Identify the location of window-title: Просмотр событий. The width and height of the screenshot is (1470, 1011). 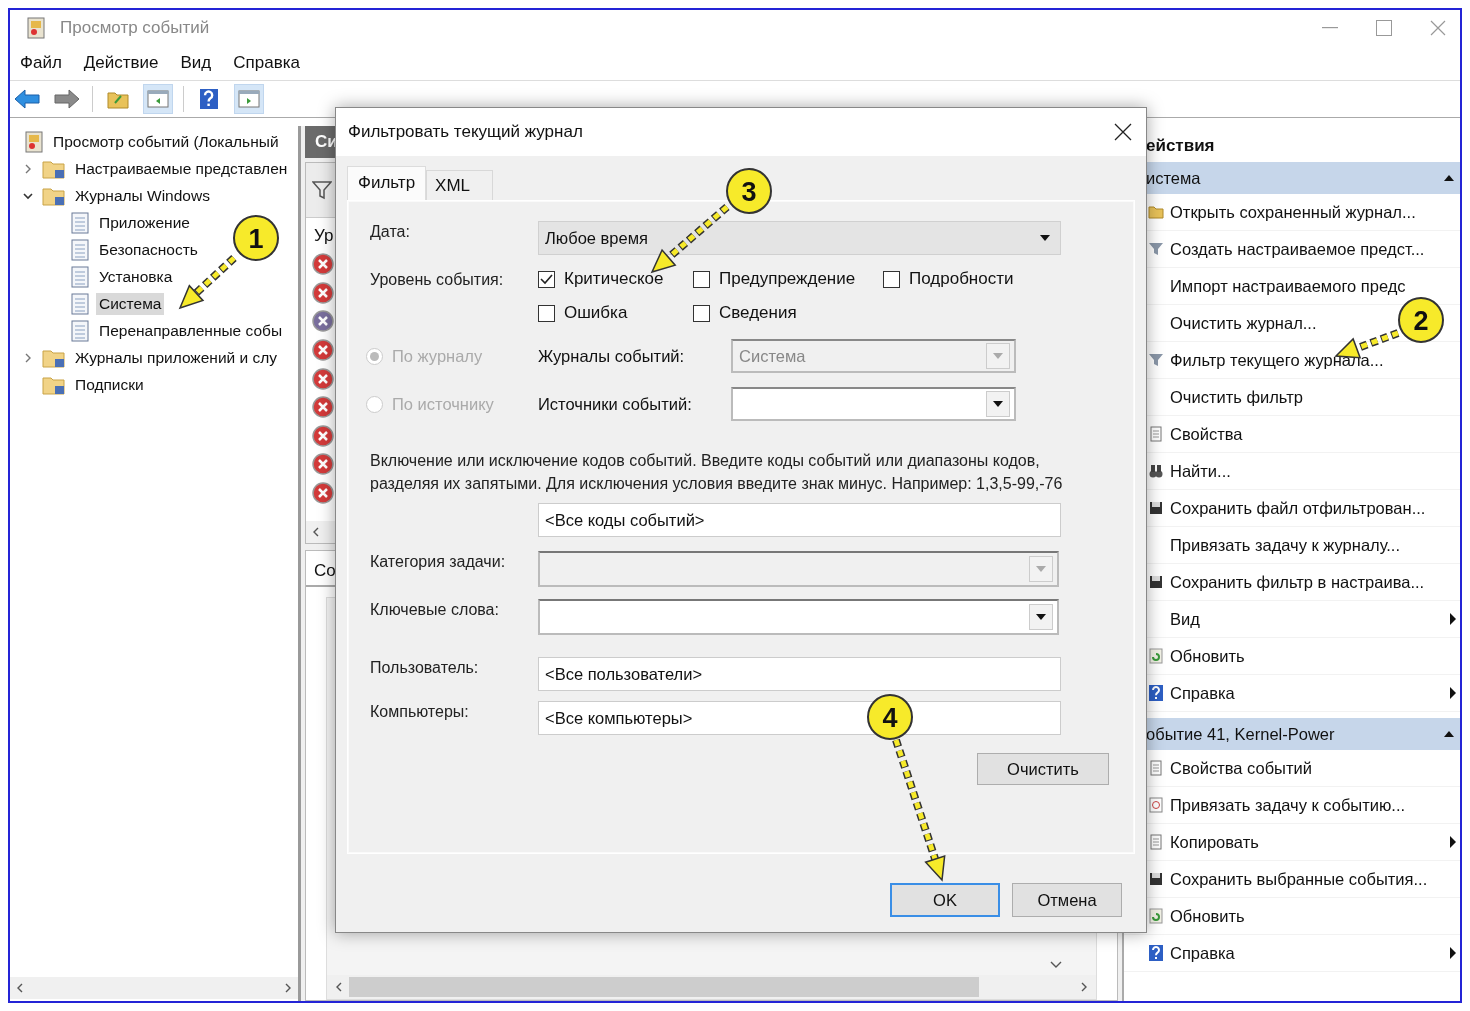
(135, 28).